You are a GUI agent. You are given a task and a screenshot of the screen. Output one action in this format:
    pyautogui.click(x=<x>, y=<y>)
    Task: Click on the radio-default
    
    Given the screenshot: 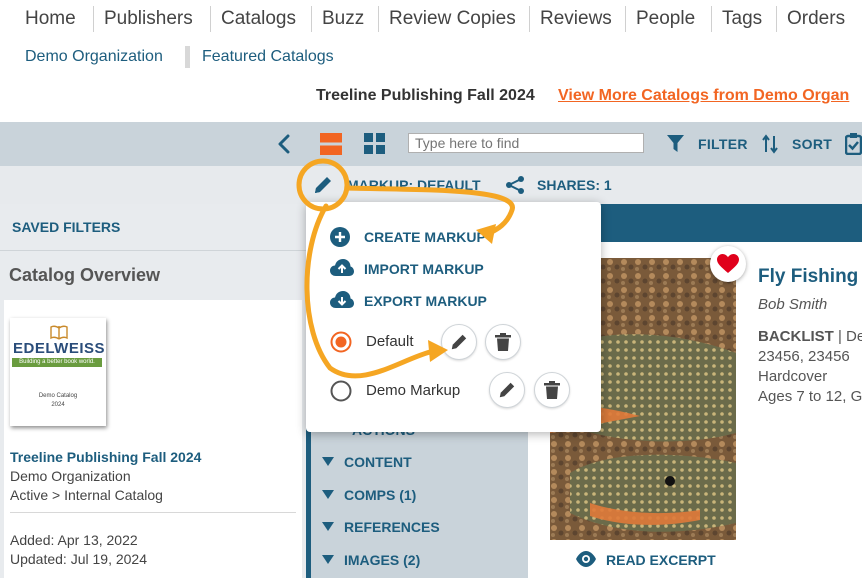 What is the action you would take?
    pyautogui.click(x=341, y=344)
    